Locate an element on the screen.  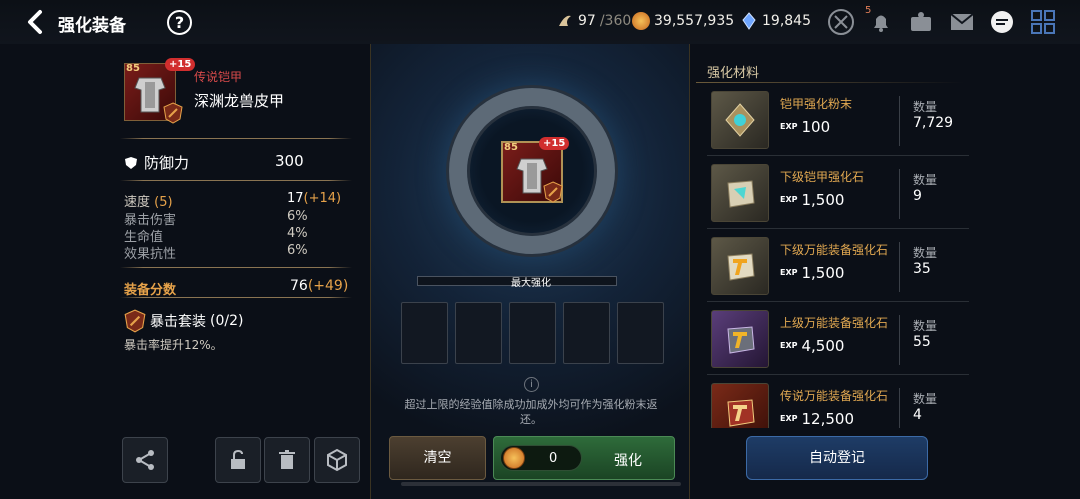
share-button is located at coordinates (145, 460).